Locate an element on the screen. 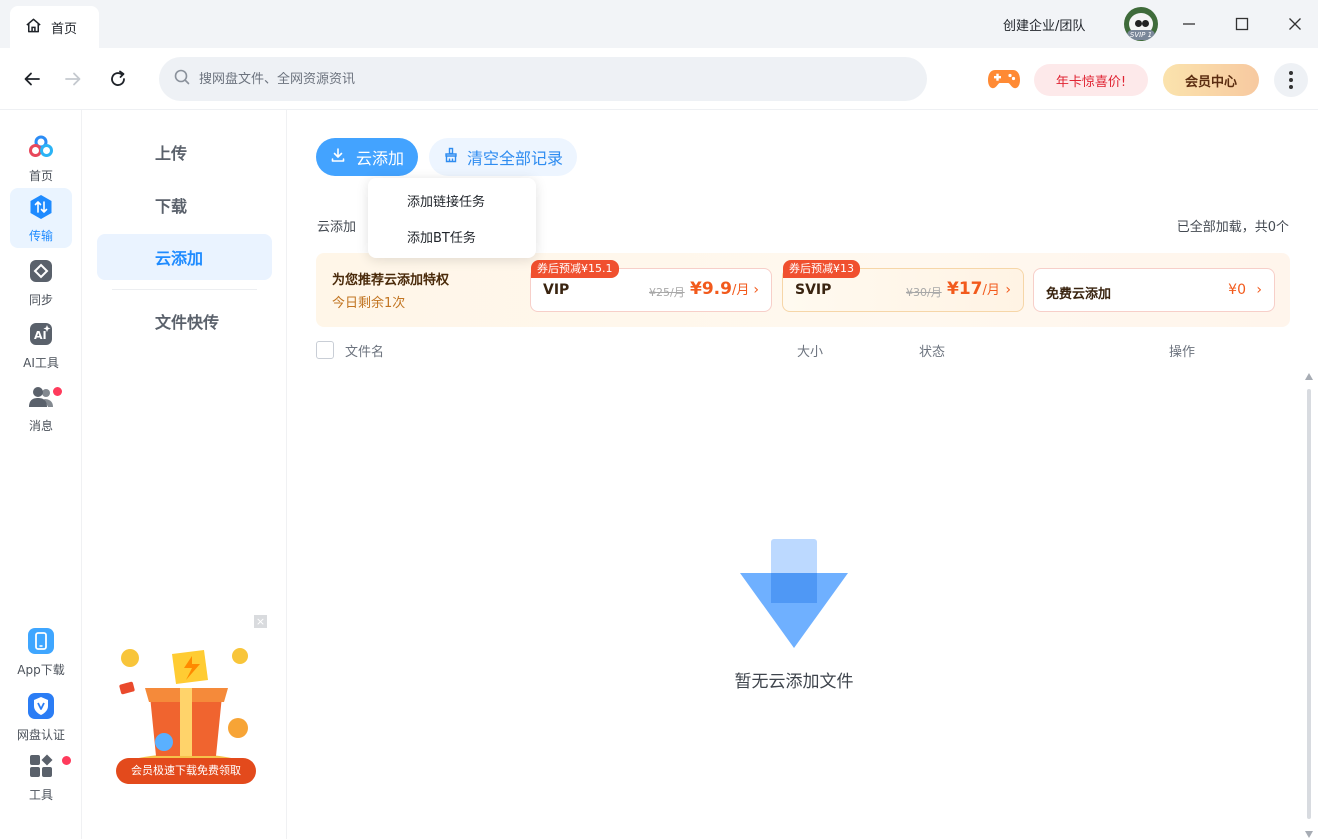 The height and width of the screenshot is (839, 1318). search-icon is located at coordinates (182, 79).